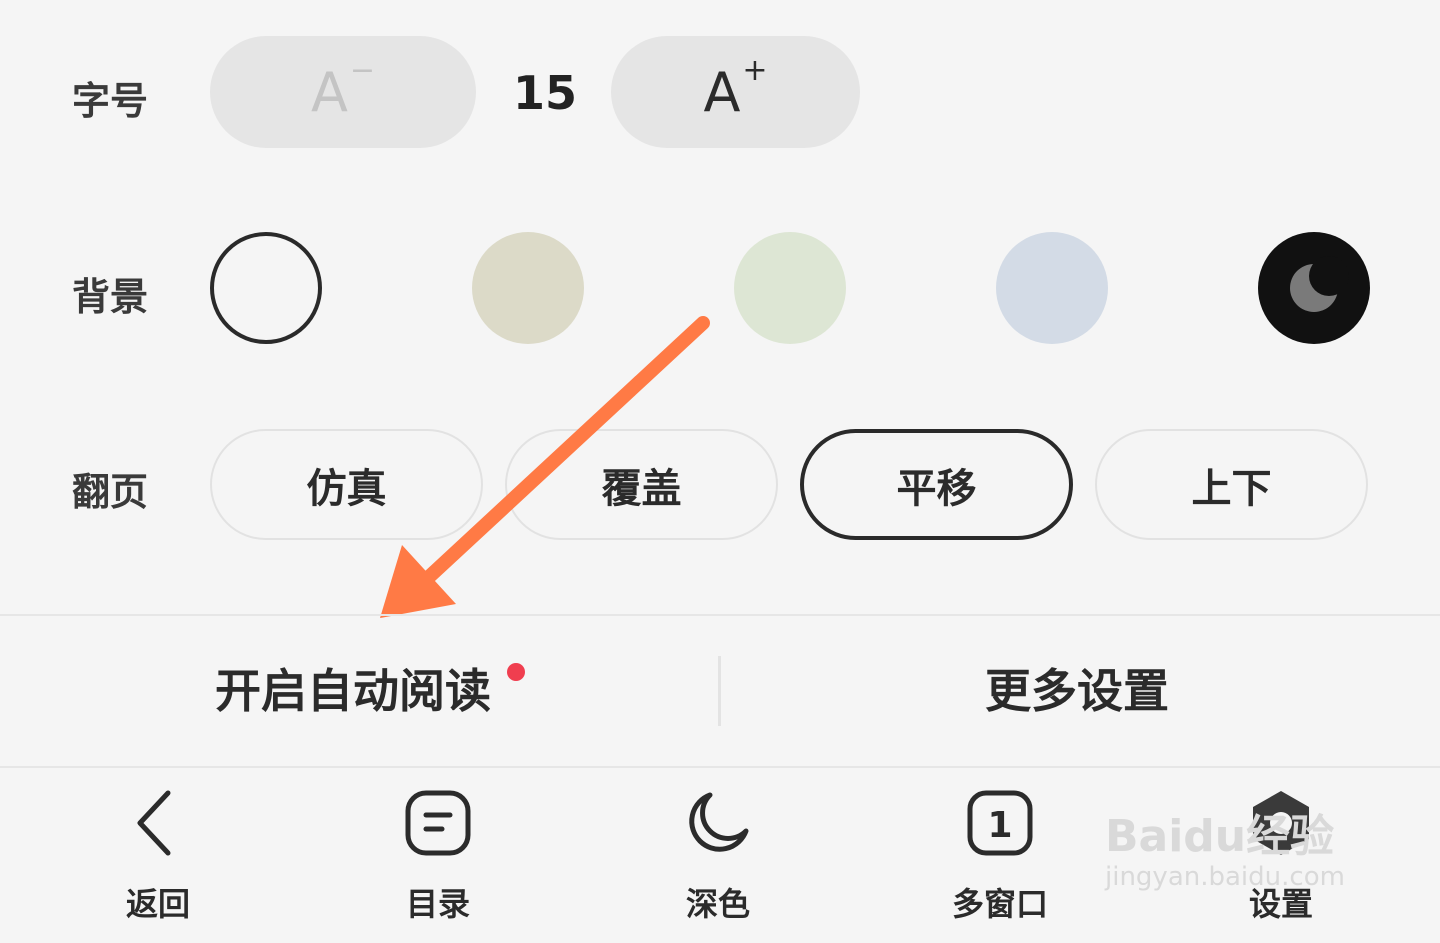  Describe the element at coordinates (719, 691) in the screenshot. I see `action-divider` at that location.